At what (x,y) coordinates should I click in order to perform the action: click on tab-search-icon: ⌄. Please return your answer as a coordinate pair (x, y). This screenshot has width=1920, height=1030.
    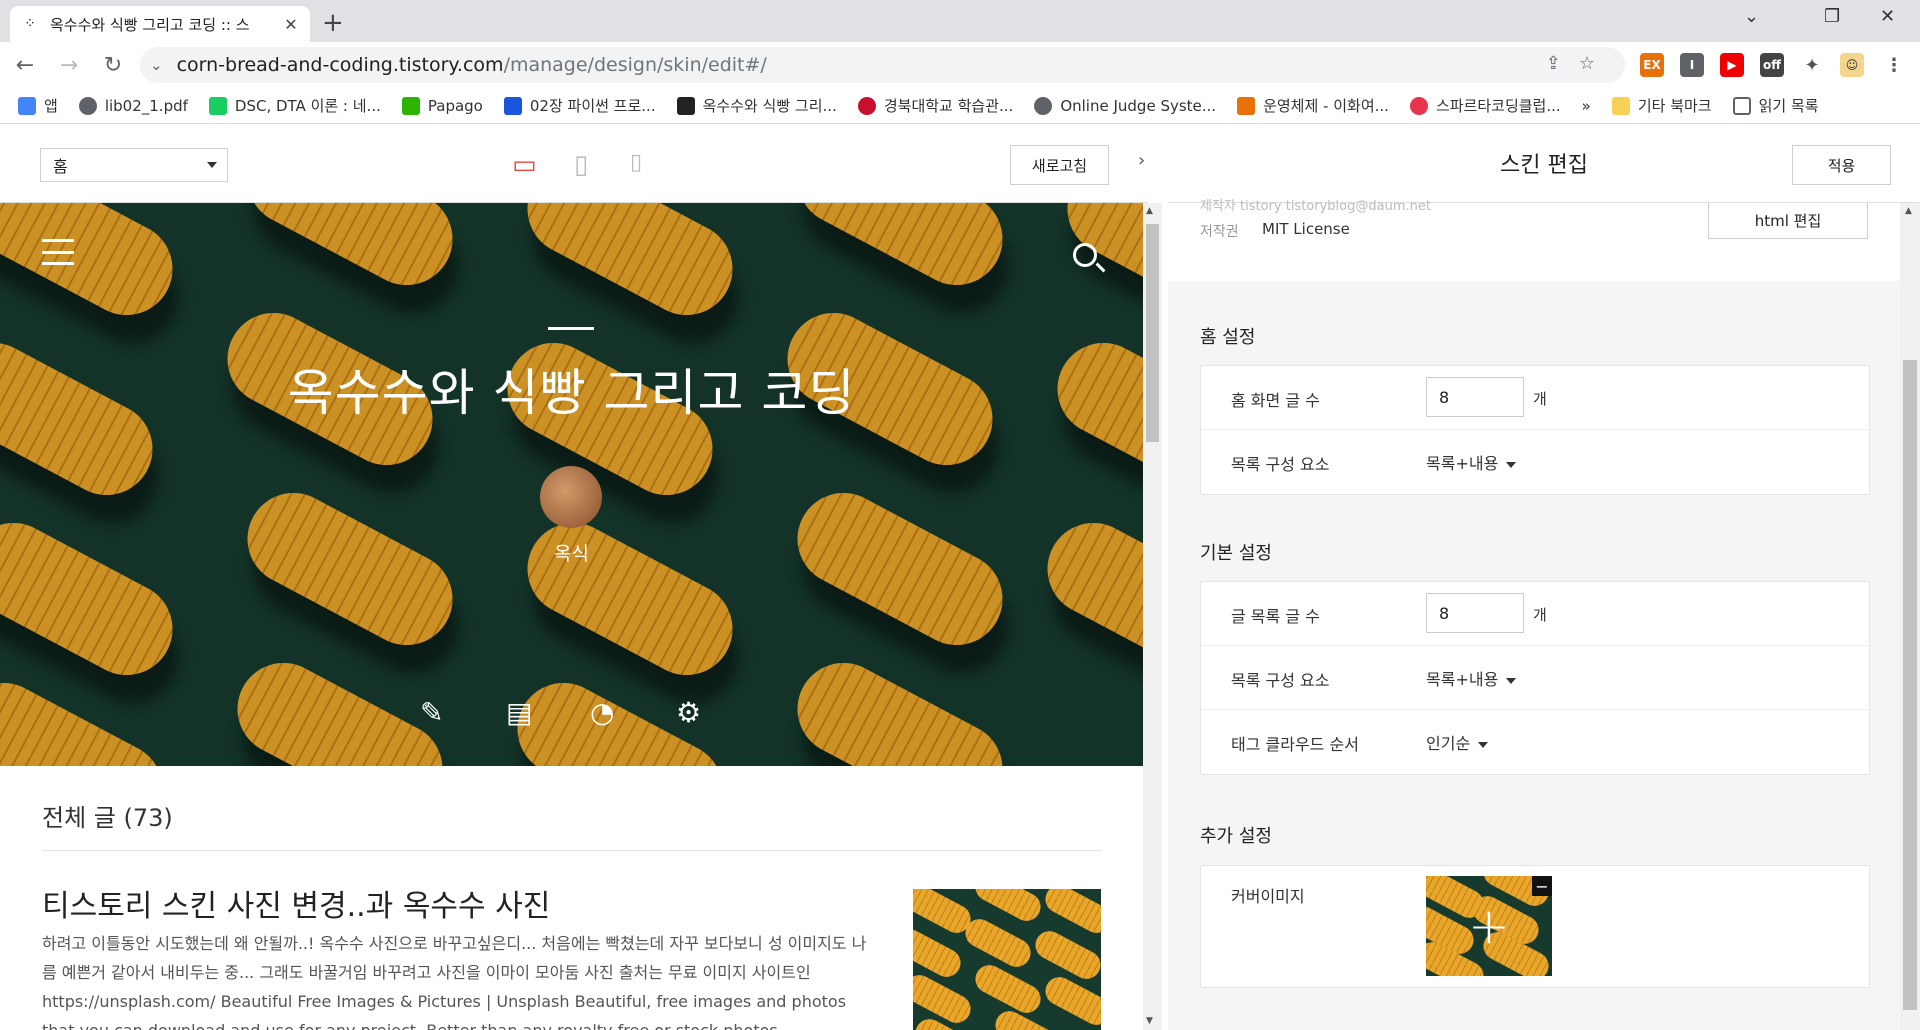
    Looking at the image, I should click on (1751, 16).